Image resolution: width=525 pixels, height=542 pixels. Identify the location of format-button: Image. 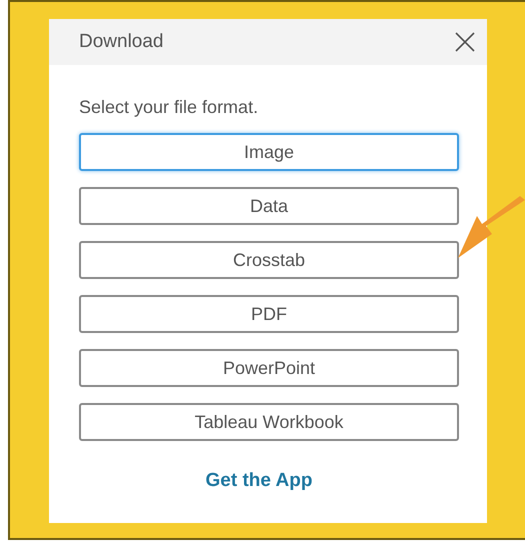
(269, 152).